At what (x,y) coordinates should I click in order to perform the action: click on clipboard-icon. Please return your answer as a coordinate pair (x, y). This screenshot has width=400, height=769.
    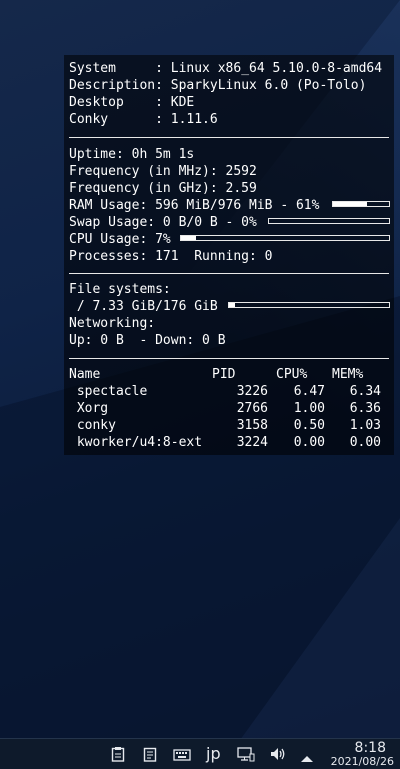
    Looking at the image, I should click on (119, 754).